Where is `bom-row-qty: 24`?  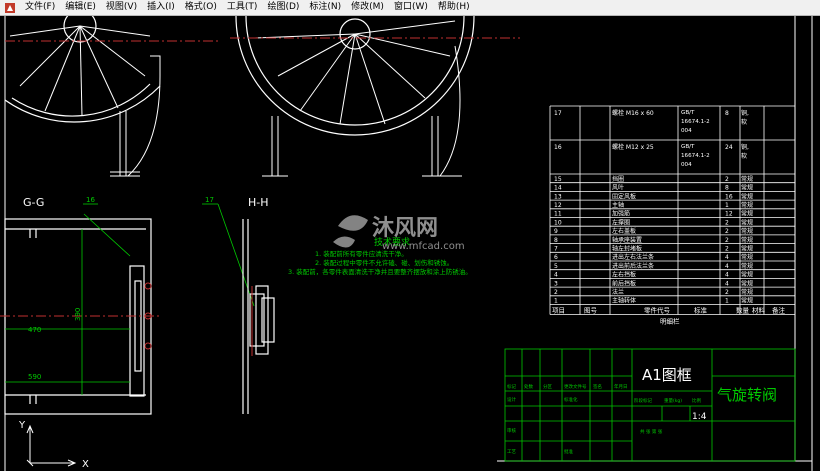
bom-row-qty: 24 is located at coordinates (729, 147).